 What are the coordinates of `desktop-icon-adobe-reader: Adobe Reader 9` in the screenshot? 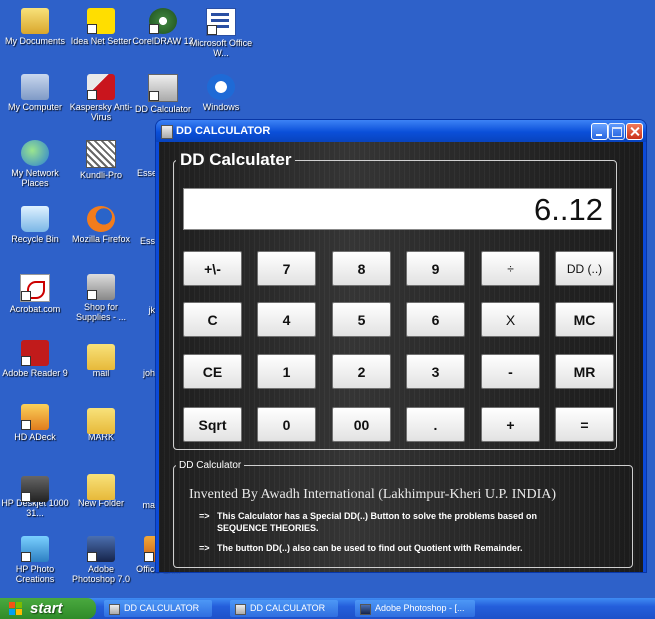 It's located at (35, 359).